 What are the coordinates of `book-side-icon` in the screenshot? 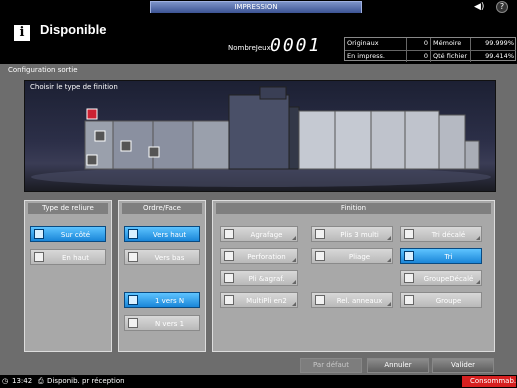 It's located at (39, 234).